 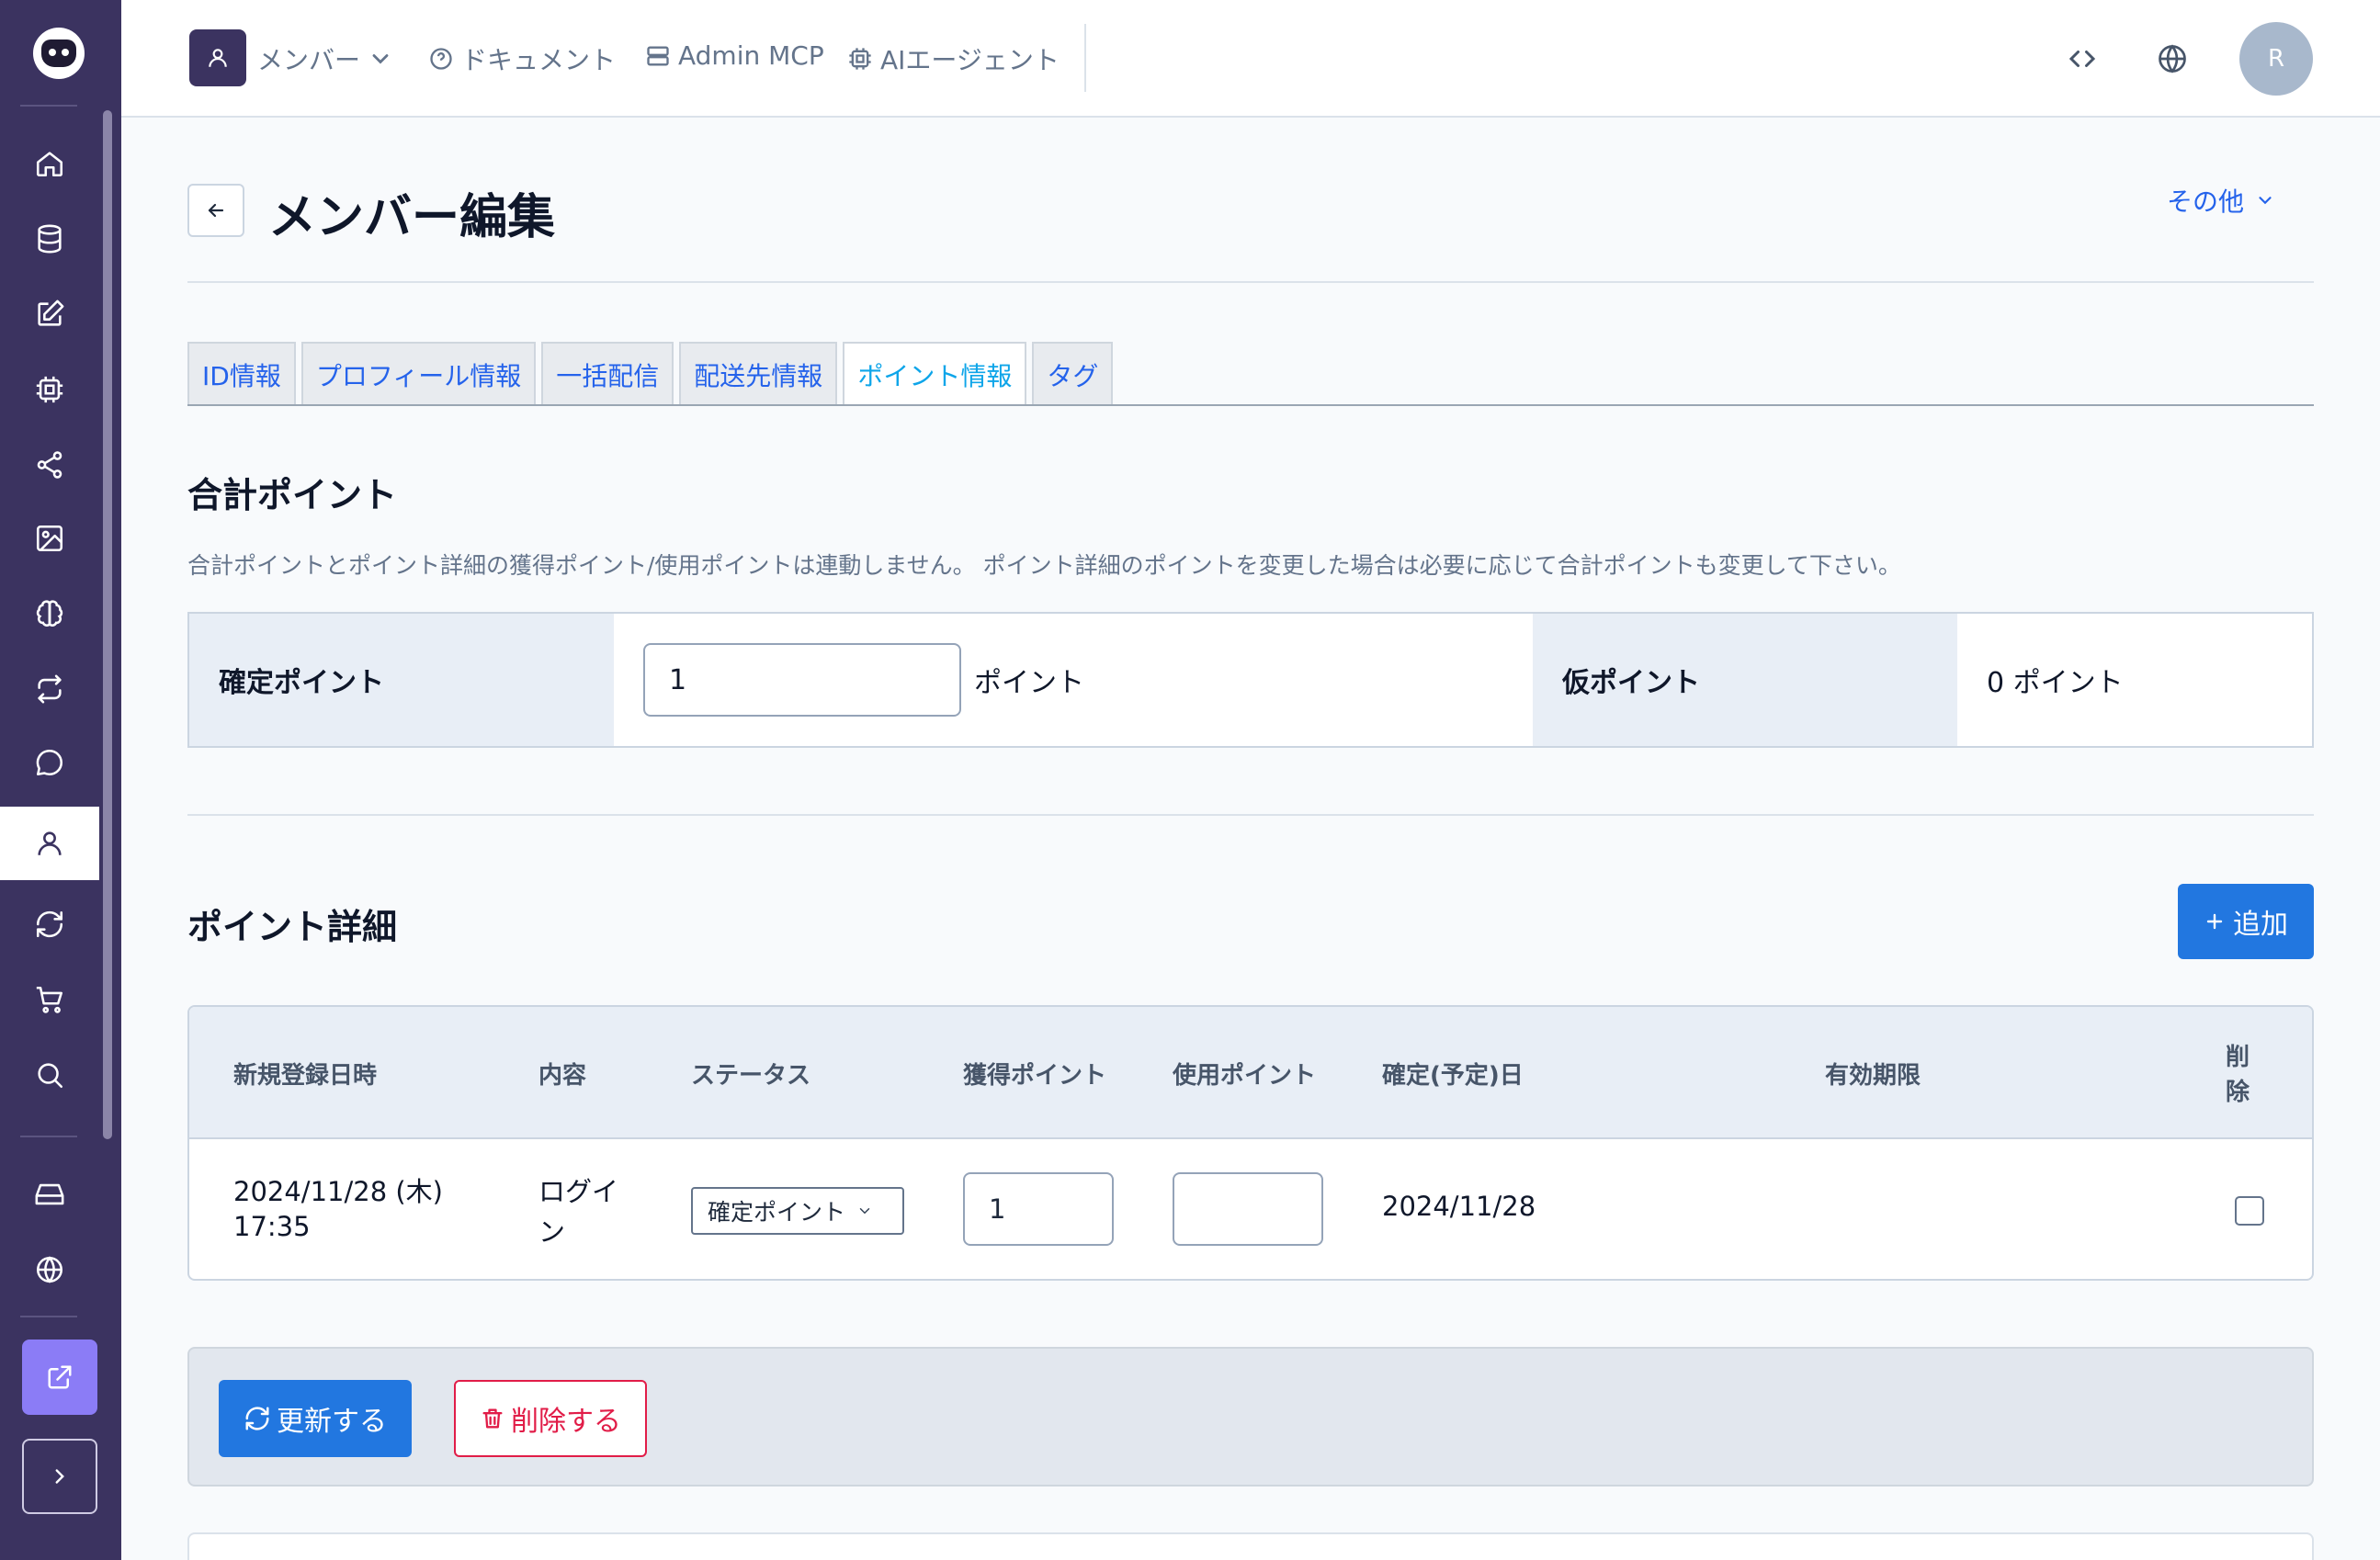 I want to click on delete-button: 削除する, so click(x=550, y=1418).